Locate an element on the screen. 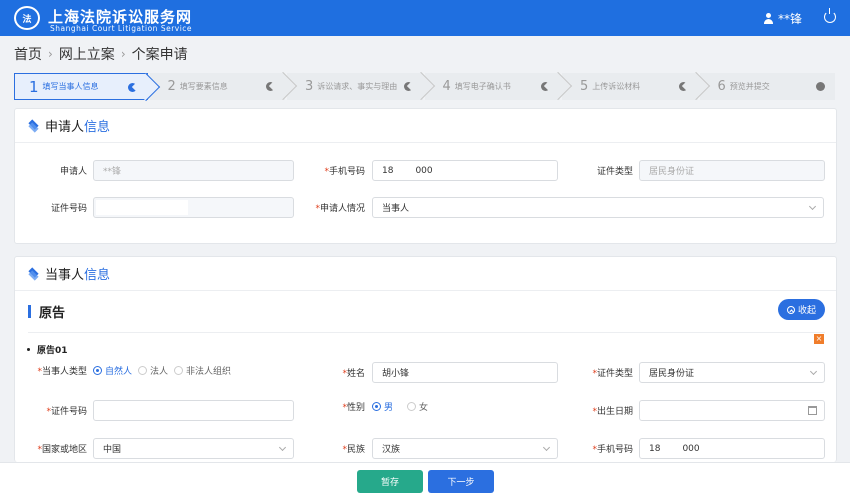  step-number: 2 is located at coordinates (171, 86).